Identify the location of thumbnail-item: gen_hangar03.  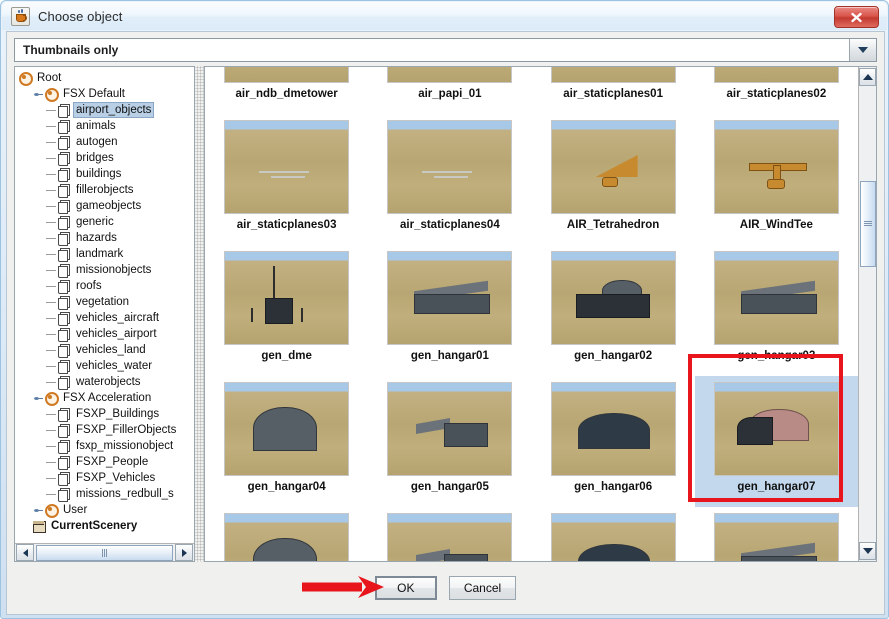
(776, 310).